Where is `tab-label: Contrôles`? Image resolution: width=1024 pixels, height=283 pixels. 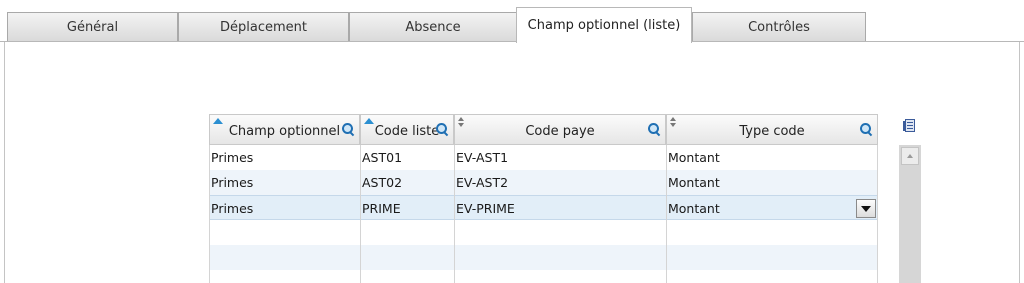
tab-label: Contrôles is located at coordinates (779, 27).